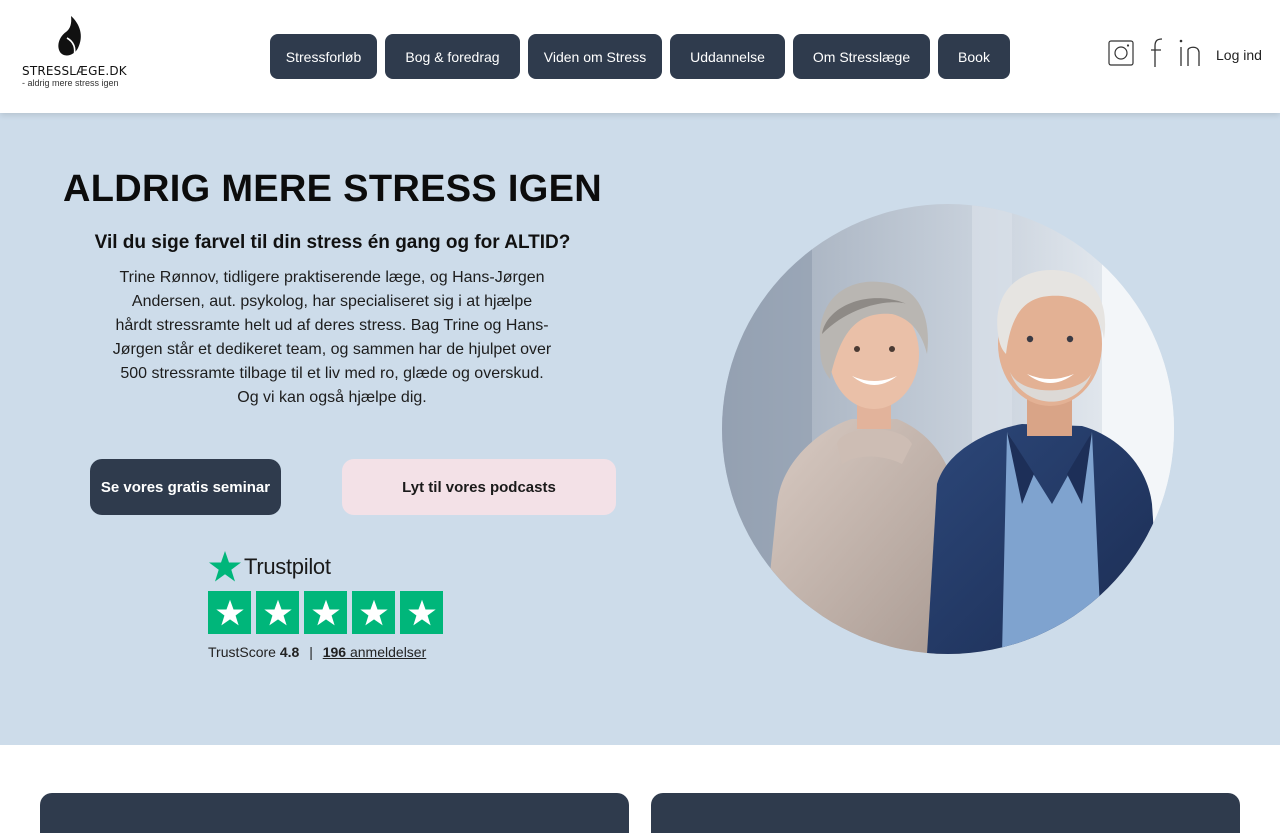  I want to click on nav-item-stressforloeb: Stressforløb, so click(323, 56).